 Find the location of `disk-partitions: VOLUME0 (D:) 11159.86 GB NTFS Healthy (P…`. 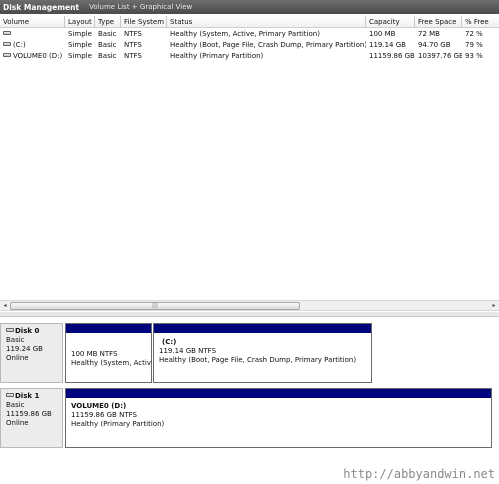

disk-partitions: VOLUME0 (D:) 11159.86 GB NTFS Healthy (P… is located at coordinates (278, 418).